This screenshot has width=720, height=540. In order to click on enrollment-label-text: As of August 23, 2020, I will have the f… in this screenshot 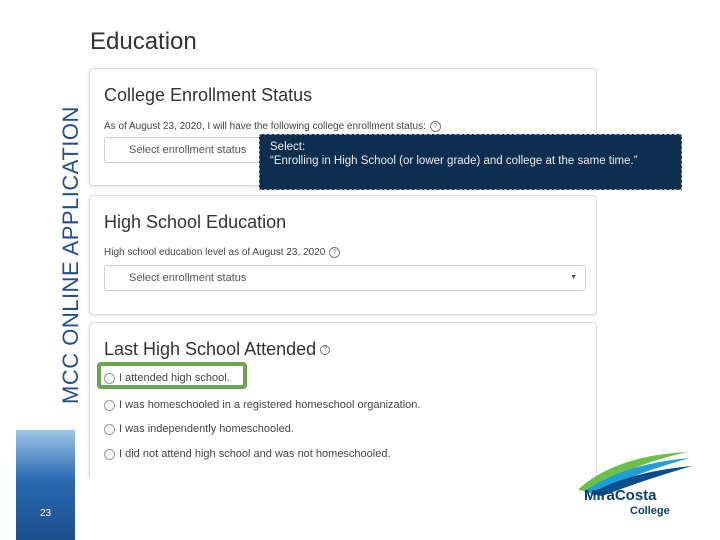, I will do `click(265, 127)`.